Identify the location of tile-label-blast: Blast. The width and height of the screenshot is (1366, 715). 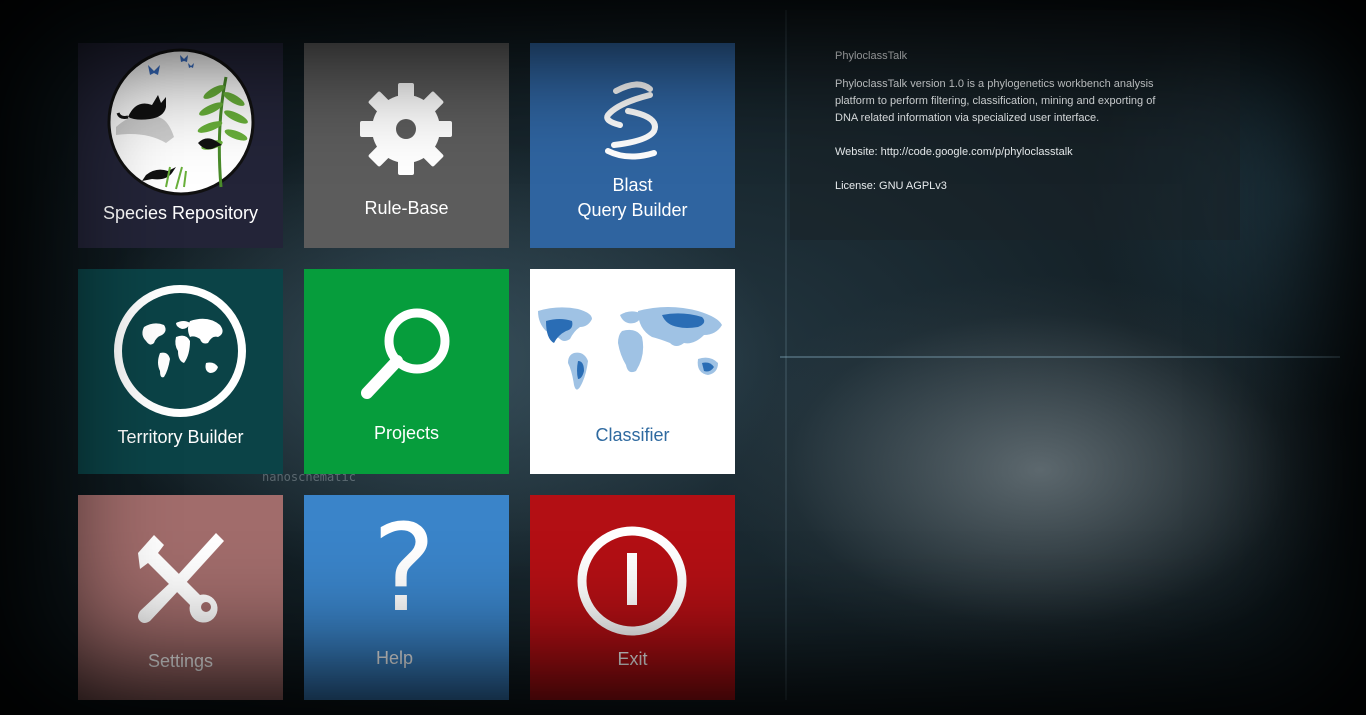
(632, 185).